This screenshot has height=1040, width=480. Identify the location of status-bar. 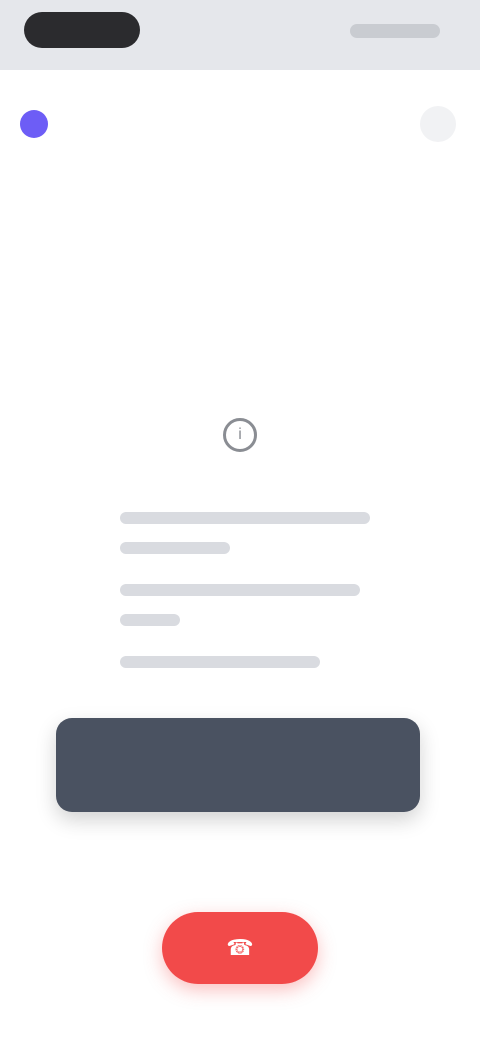
(240, 35).